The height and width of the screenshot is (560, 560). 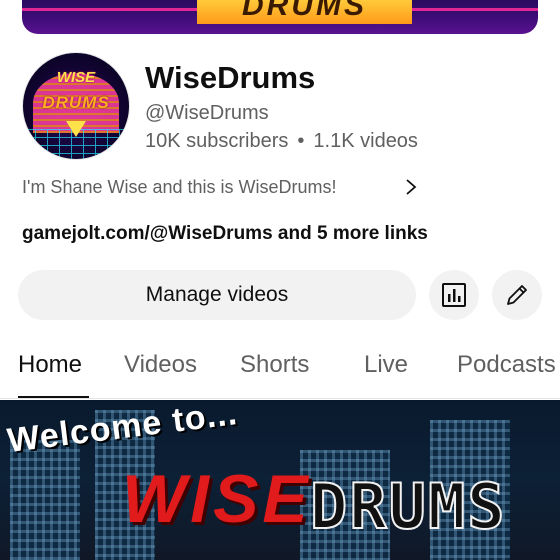 What do you see at coordinates (76, 129) in the screenshot?
I see `avatar-triangle` at bounding box center [76, 129].